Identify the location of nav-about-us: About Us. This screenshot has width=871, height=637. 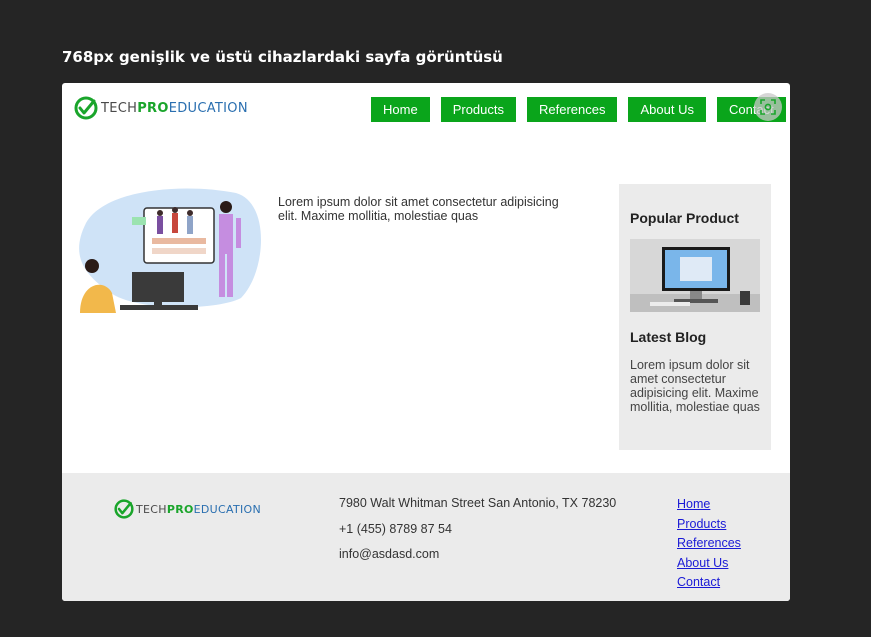
(667, 109).